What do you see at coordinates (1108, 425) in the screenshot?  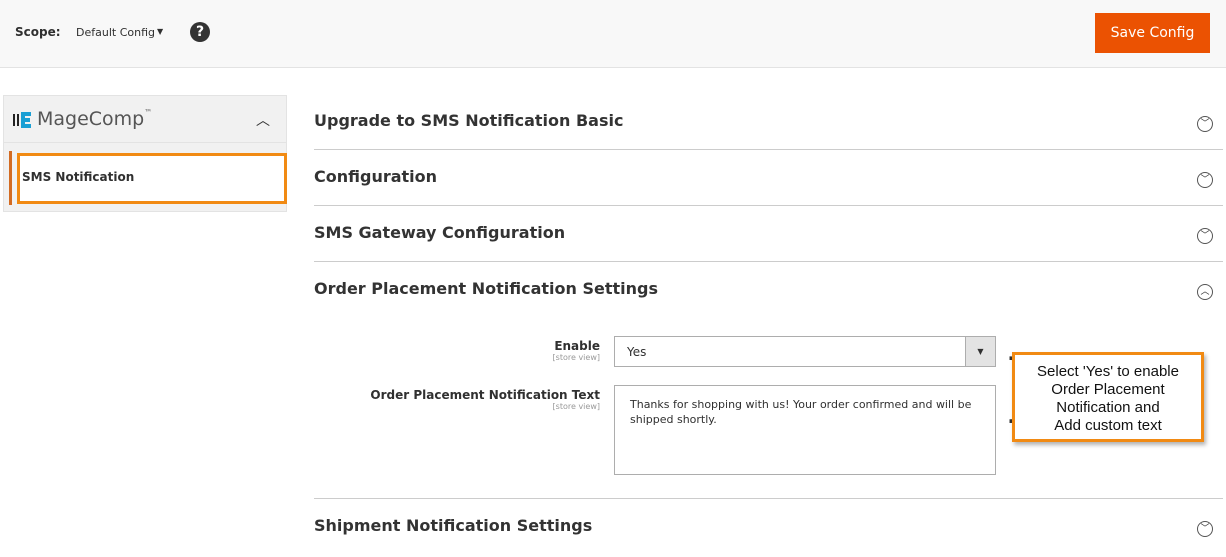 I see `callout-line: Add custom text` at bounding box center [1108, 425].